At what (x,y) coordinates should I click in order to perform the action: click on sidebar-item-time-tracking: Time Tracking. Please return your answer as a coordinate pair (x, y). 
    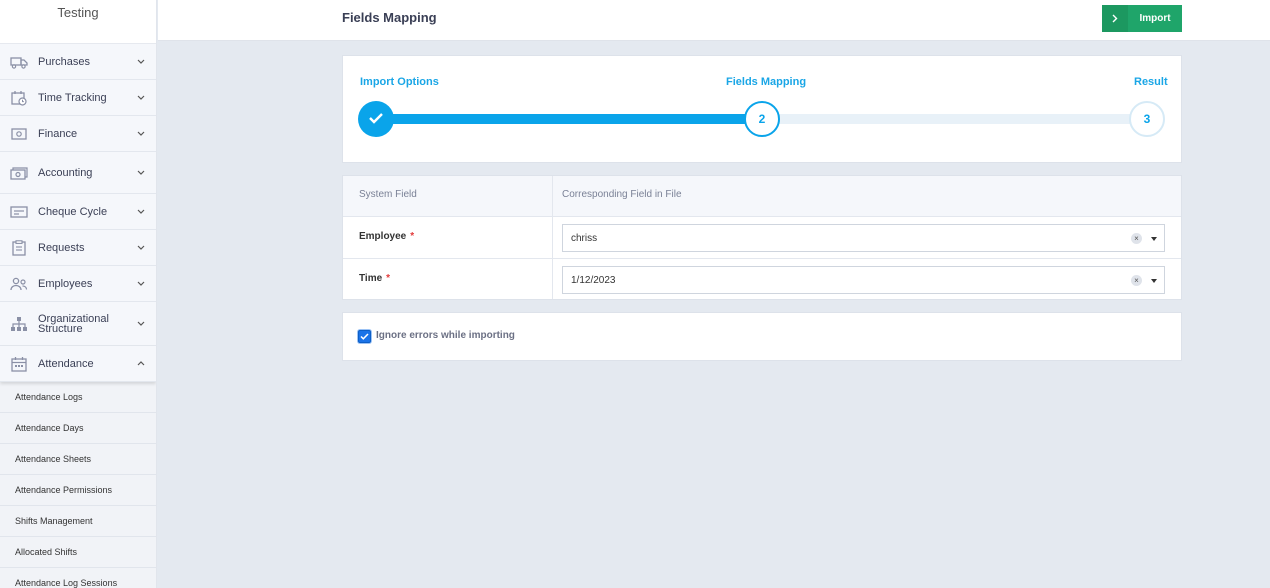
    Looking at the image, I should click on (78, 98).